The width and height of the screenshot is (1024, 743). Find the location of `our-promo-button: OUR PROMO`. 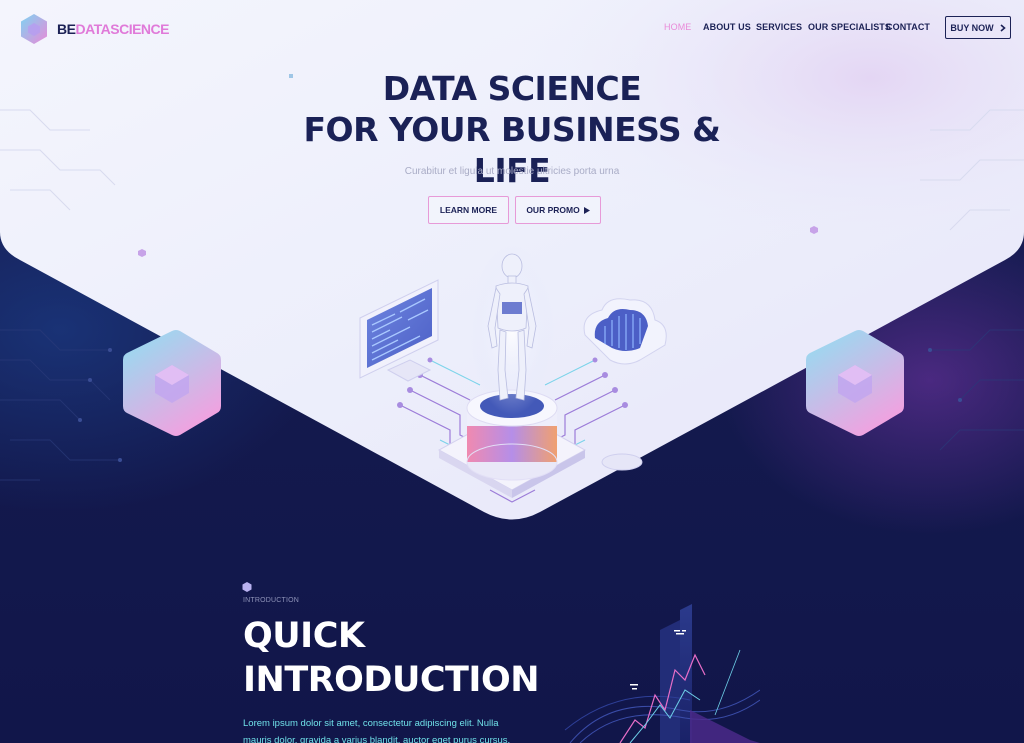

our-promo-button: OUR PROMO is located at coordinates (558, 210).